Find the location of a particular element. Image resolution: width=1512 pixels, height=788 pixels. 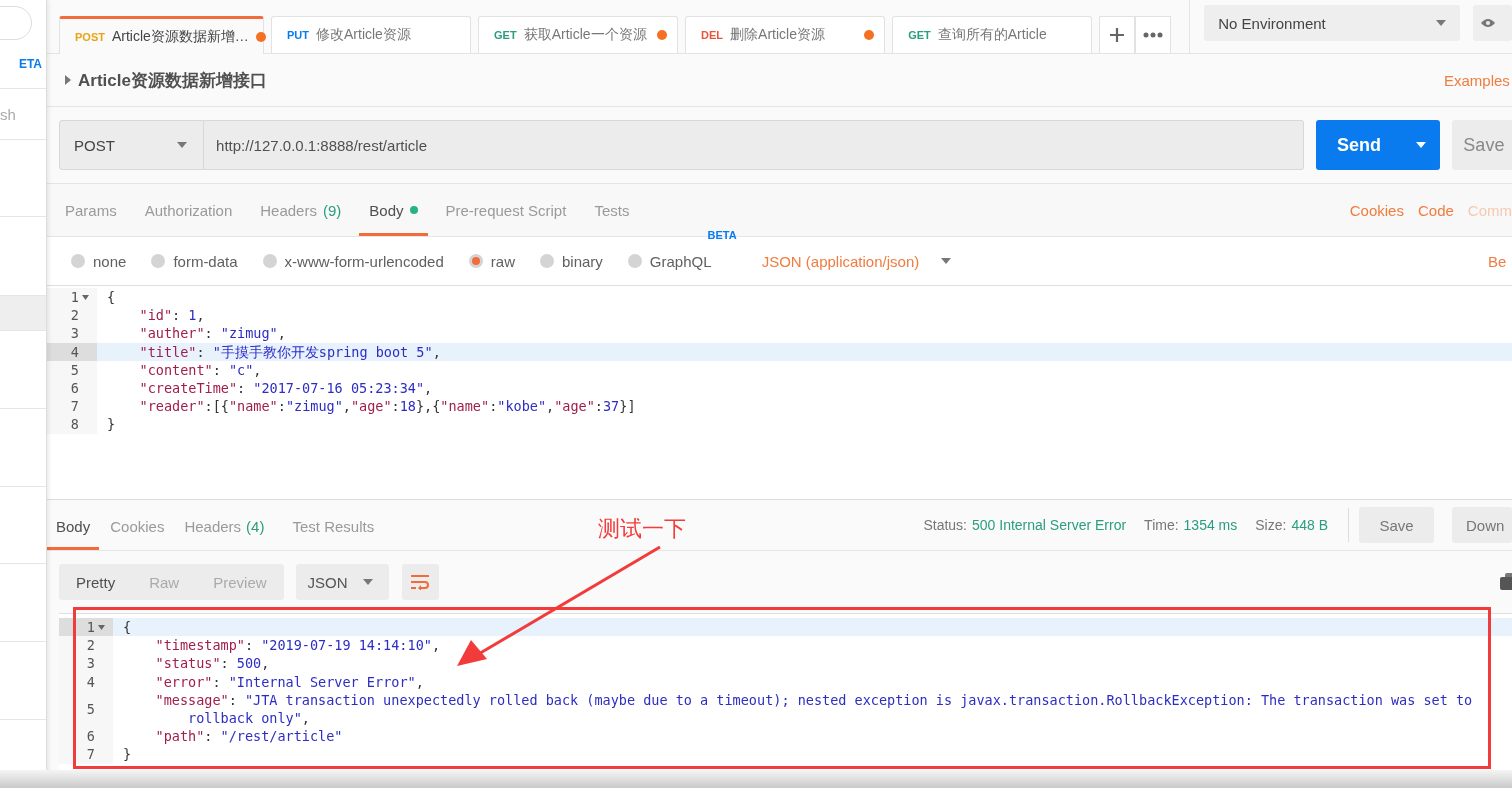

beta-label: BETA is located at coordinates (722, 235).